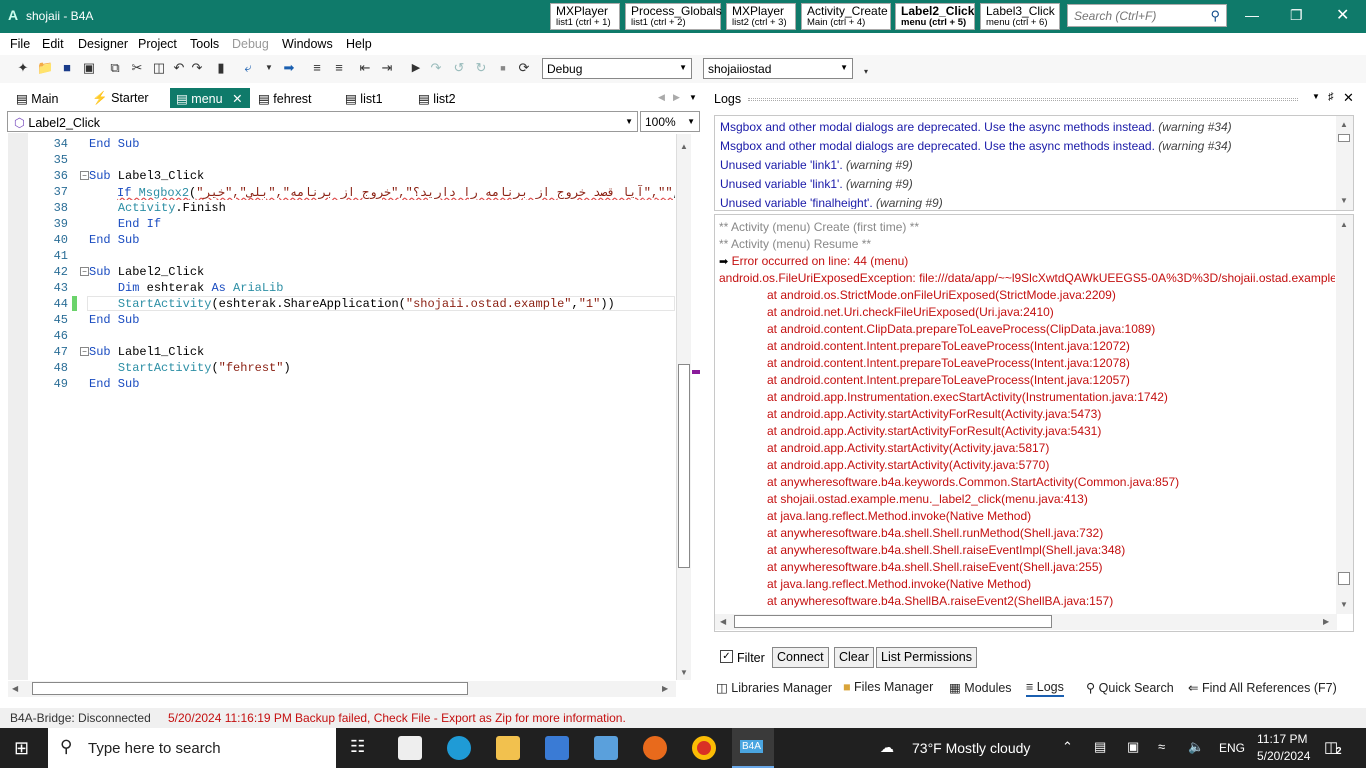 The height and width of the screenshot is (768, 1366). I want to click on step-over-icon: ↺, so click(459, 68).